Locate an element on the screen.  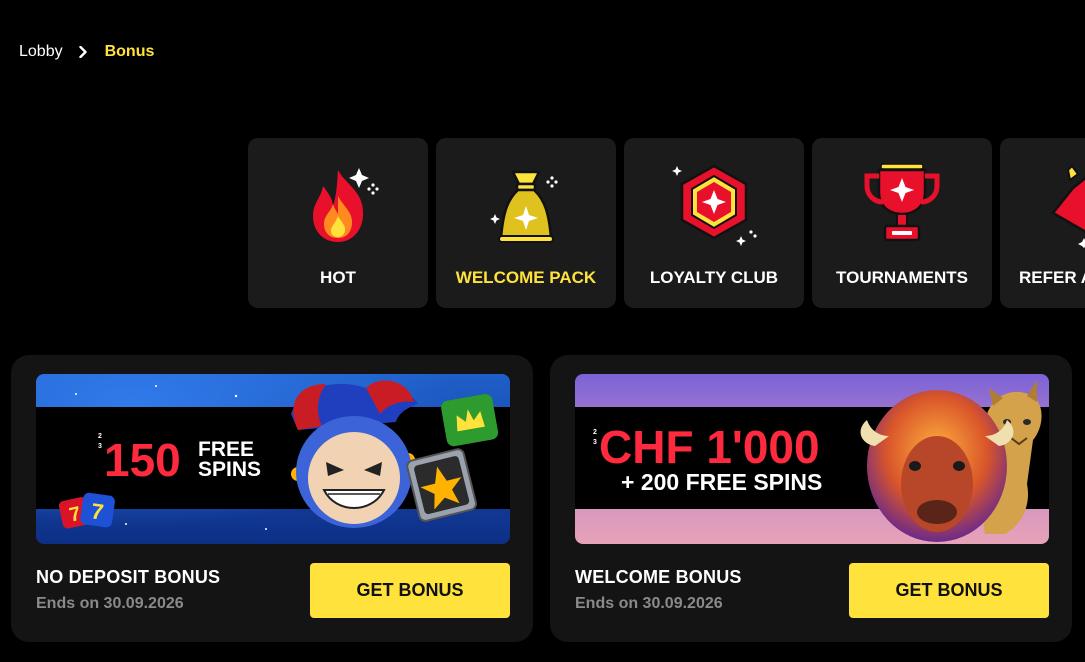
category-refer-a-friend: REFER A is located at coordinates (1042, 223).